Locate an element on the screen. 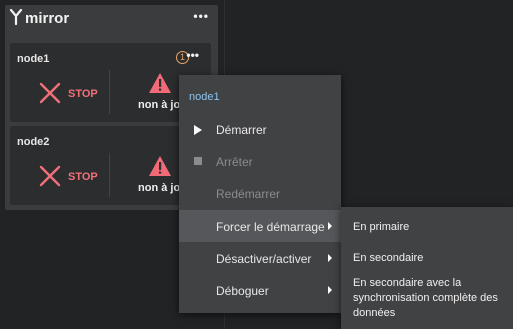 The image size is (513, 329). node-menu-button: ••• is located at coordinates (192, 55).